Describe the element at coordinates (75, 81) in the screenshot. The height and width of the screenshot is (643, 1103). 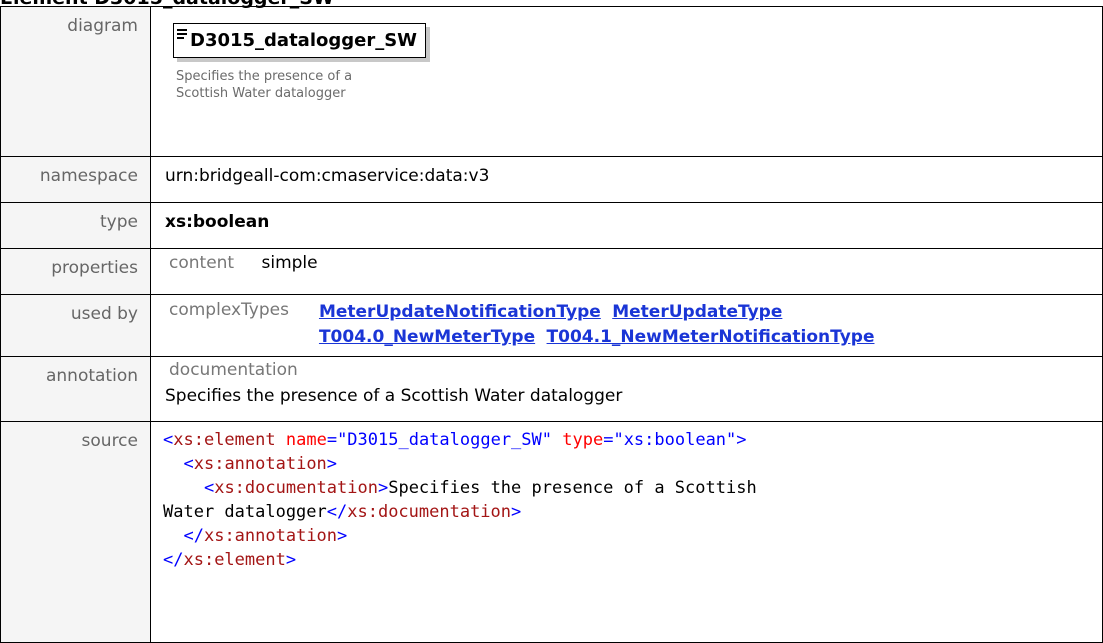
I see `diagram-label: diagram` at that location.